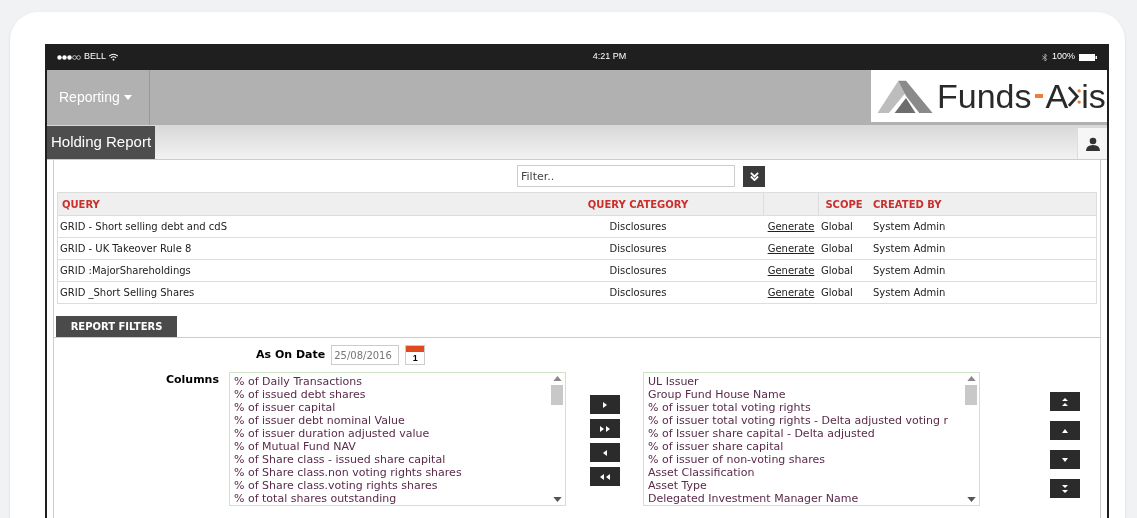  What do you see at coordinates (1065, 430) in the screenshot?
I see `move-up-button` at bounding box center [1065, 430].